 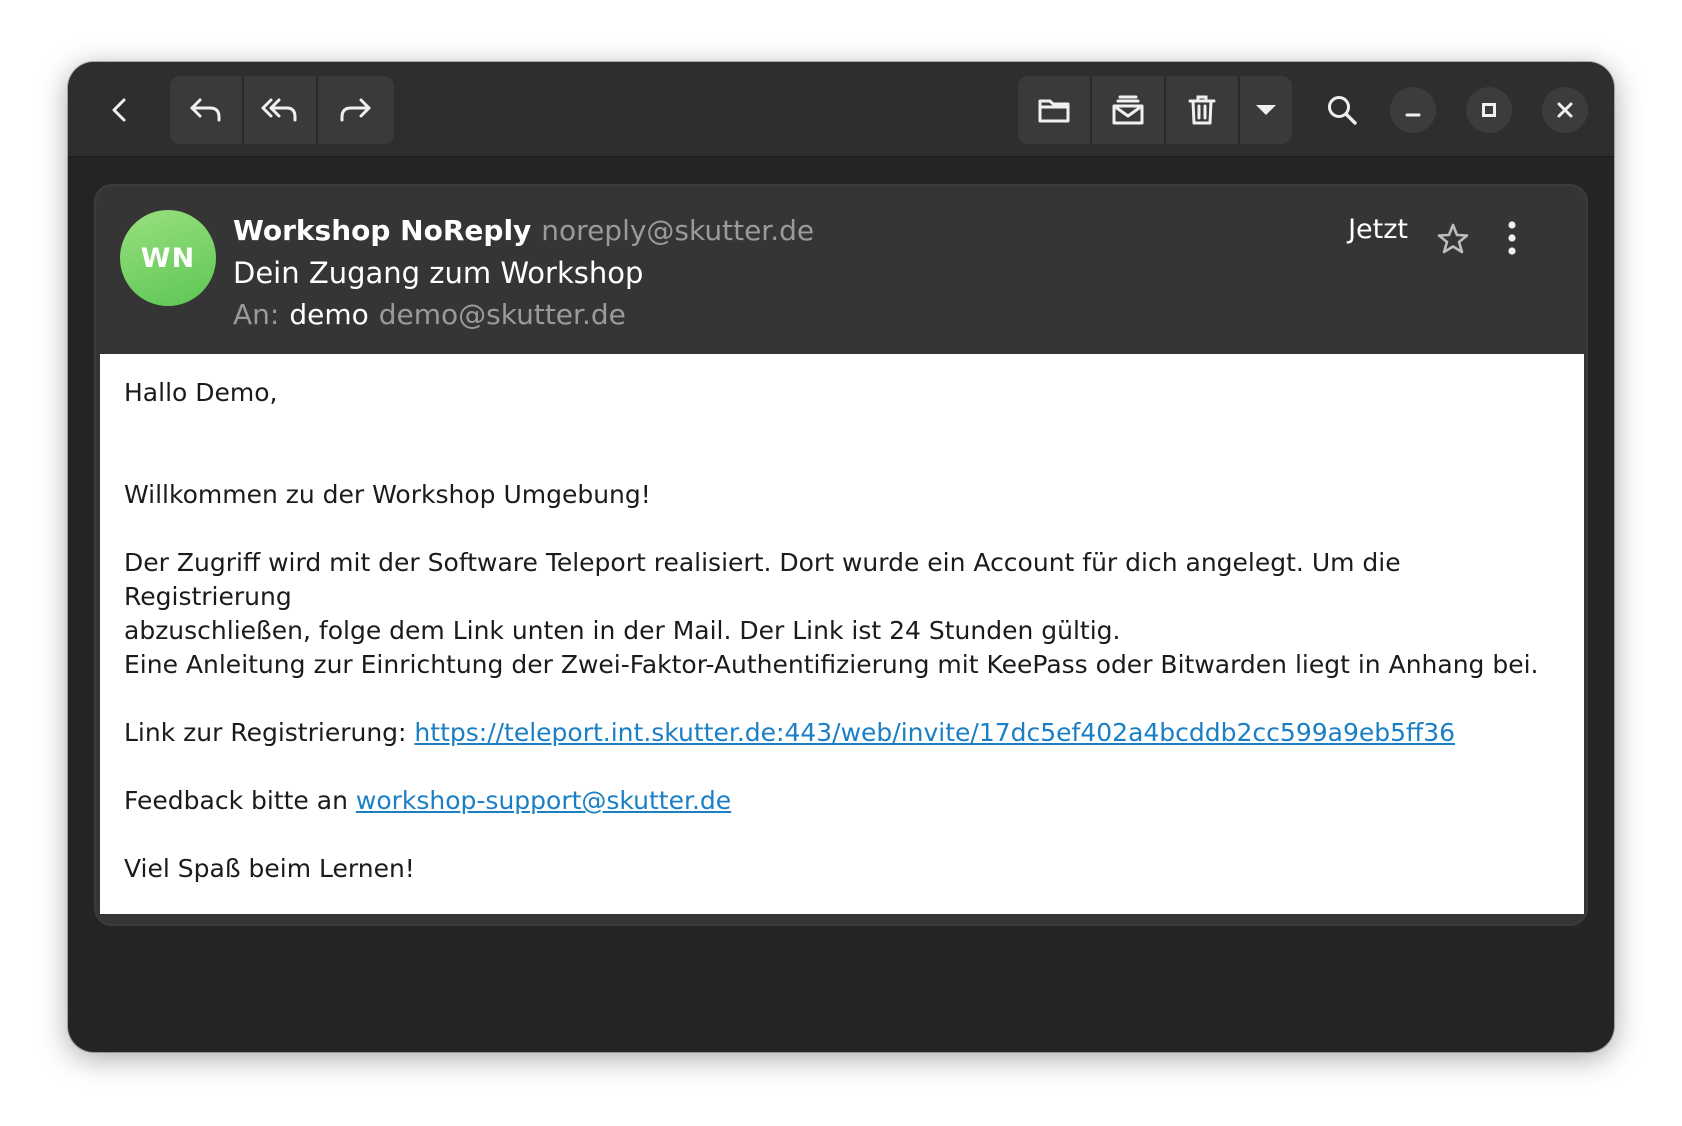 I want to click on recipient-name: demo, so click(x=328, y=314).